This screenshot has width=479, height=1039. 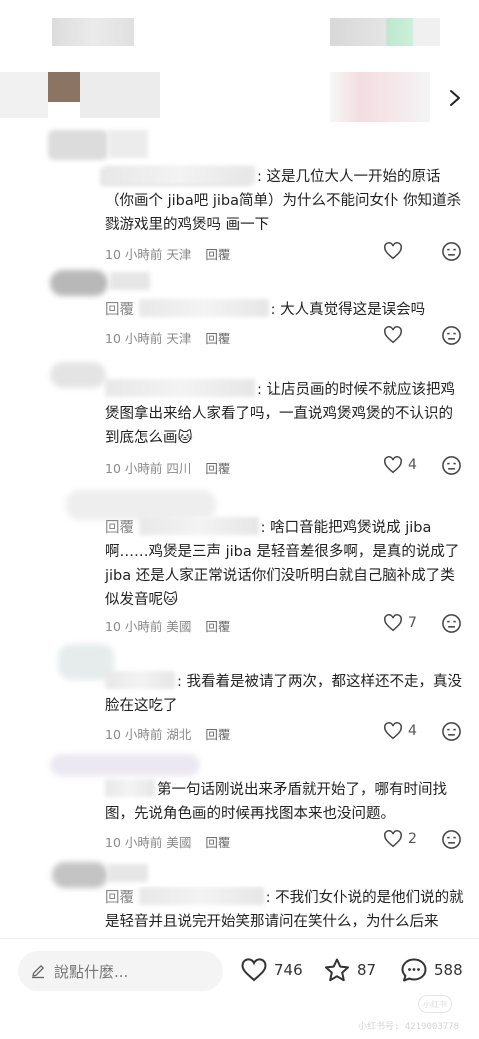 I want to click on comment-text: 回覆 : 大人真觉得这是误会吗, so click(x=285, y=310).